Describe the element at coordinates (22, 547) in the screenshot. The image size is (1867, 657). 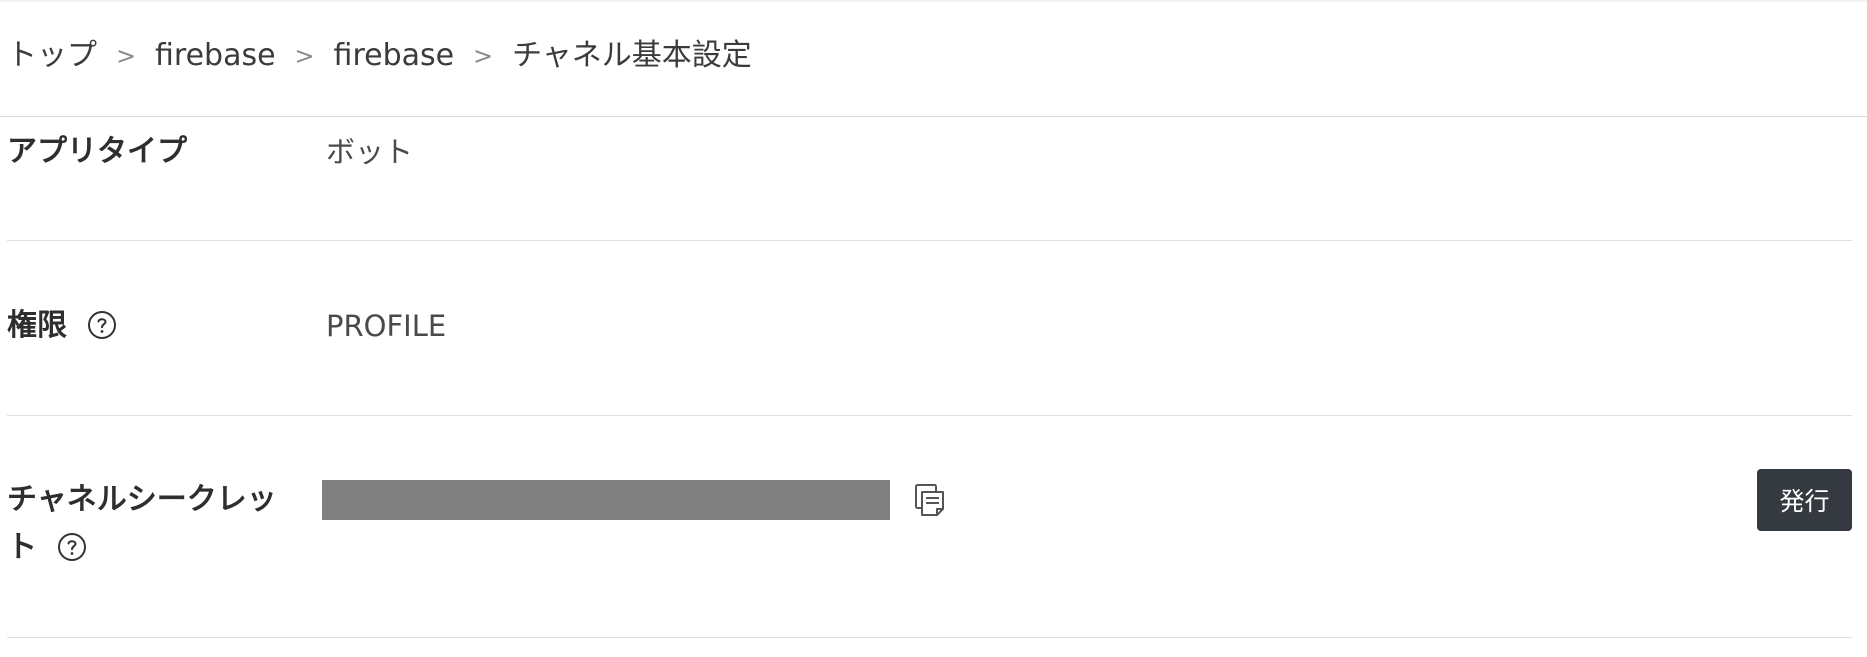
I see `channel-secret-label-line2: ト` at that location.